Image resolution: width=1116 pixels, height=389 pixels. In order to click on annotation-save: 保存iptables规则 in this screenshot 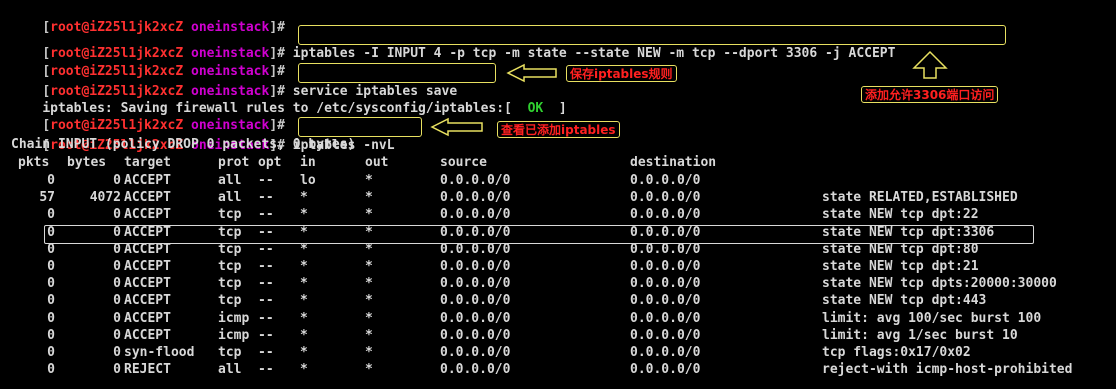, I will do `click(621, 73)`.